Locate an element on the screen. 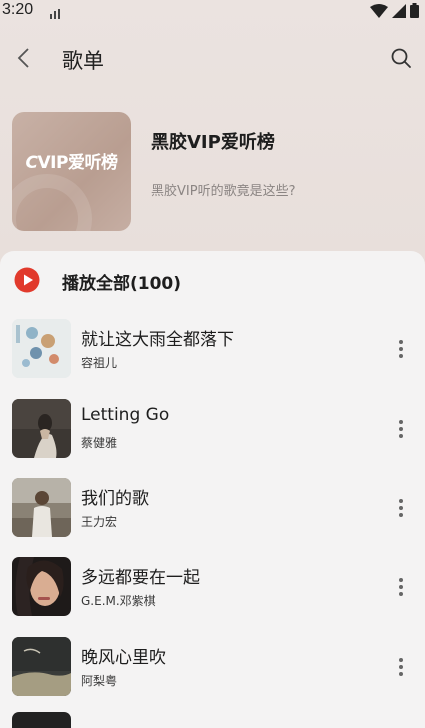 Image resolution: width=425 pixels, height=728 pixels. playlist-title: 黑胶VIP爱听榜 is located at coordinates (213, 142).